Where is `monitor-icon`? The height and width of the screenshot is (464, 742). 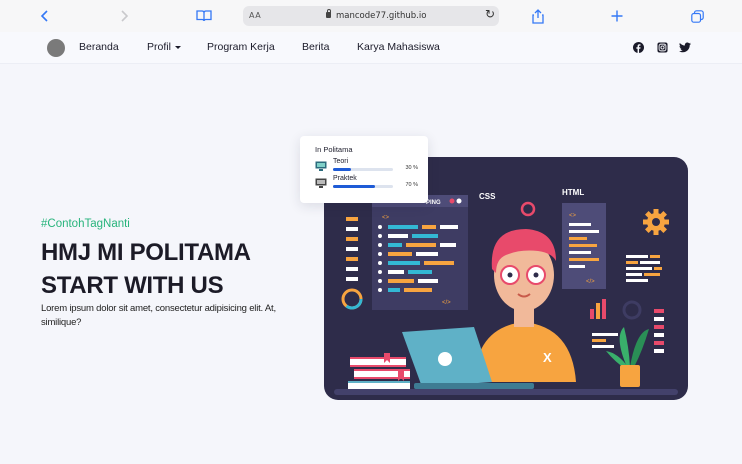 monitor-icon is located at coordinates (321, 166).